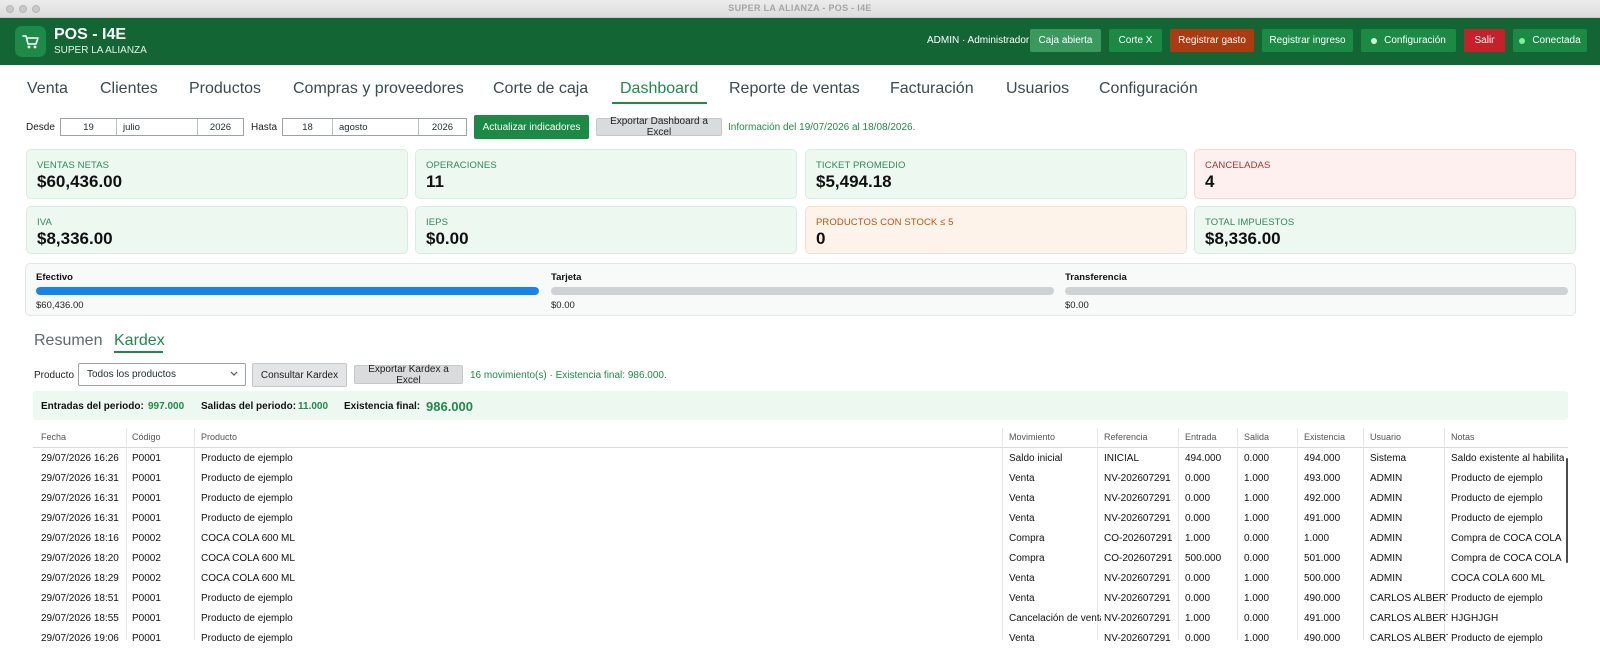  I want to click on col-existencia: Existencia, so click(1324, 437).